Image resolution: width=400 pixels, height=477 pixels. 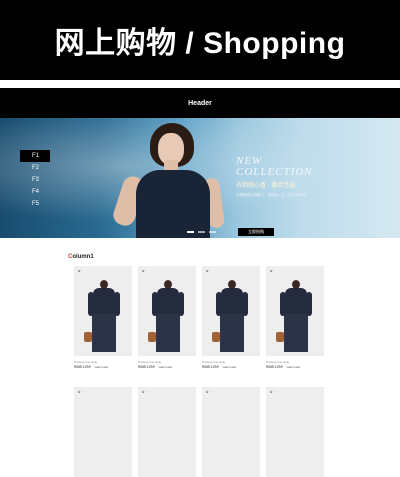 I want to click on floor-nav-f1: F1, so click(x=35, y=156).